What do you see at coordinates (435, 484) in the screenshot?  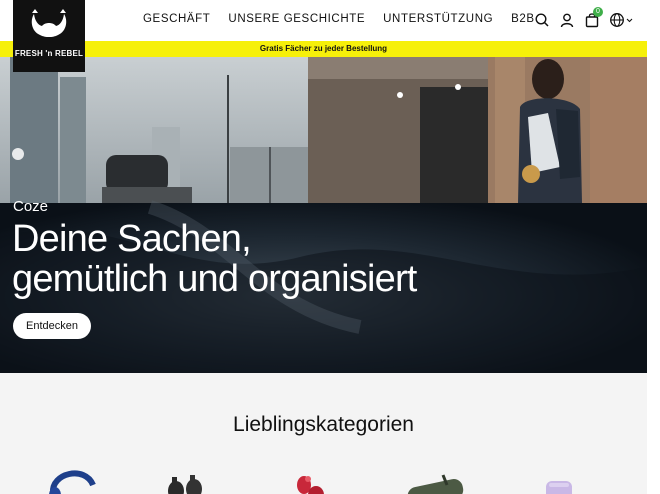 I see `speaker-icon` at bounding box center [435, 484].